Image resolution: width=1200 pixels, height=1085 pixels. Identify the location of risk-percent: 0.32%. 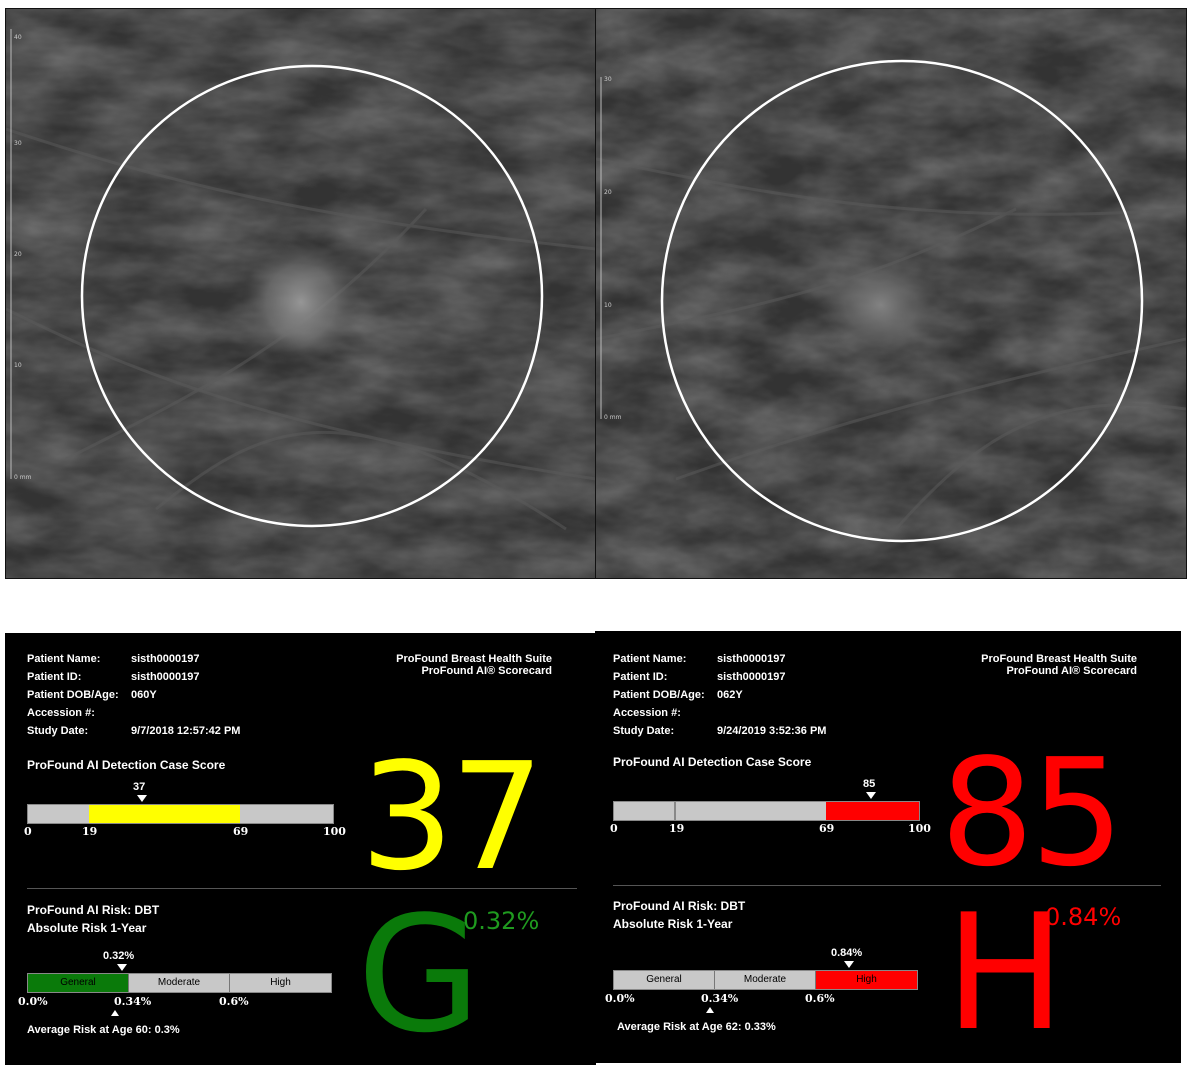
(501, 921).